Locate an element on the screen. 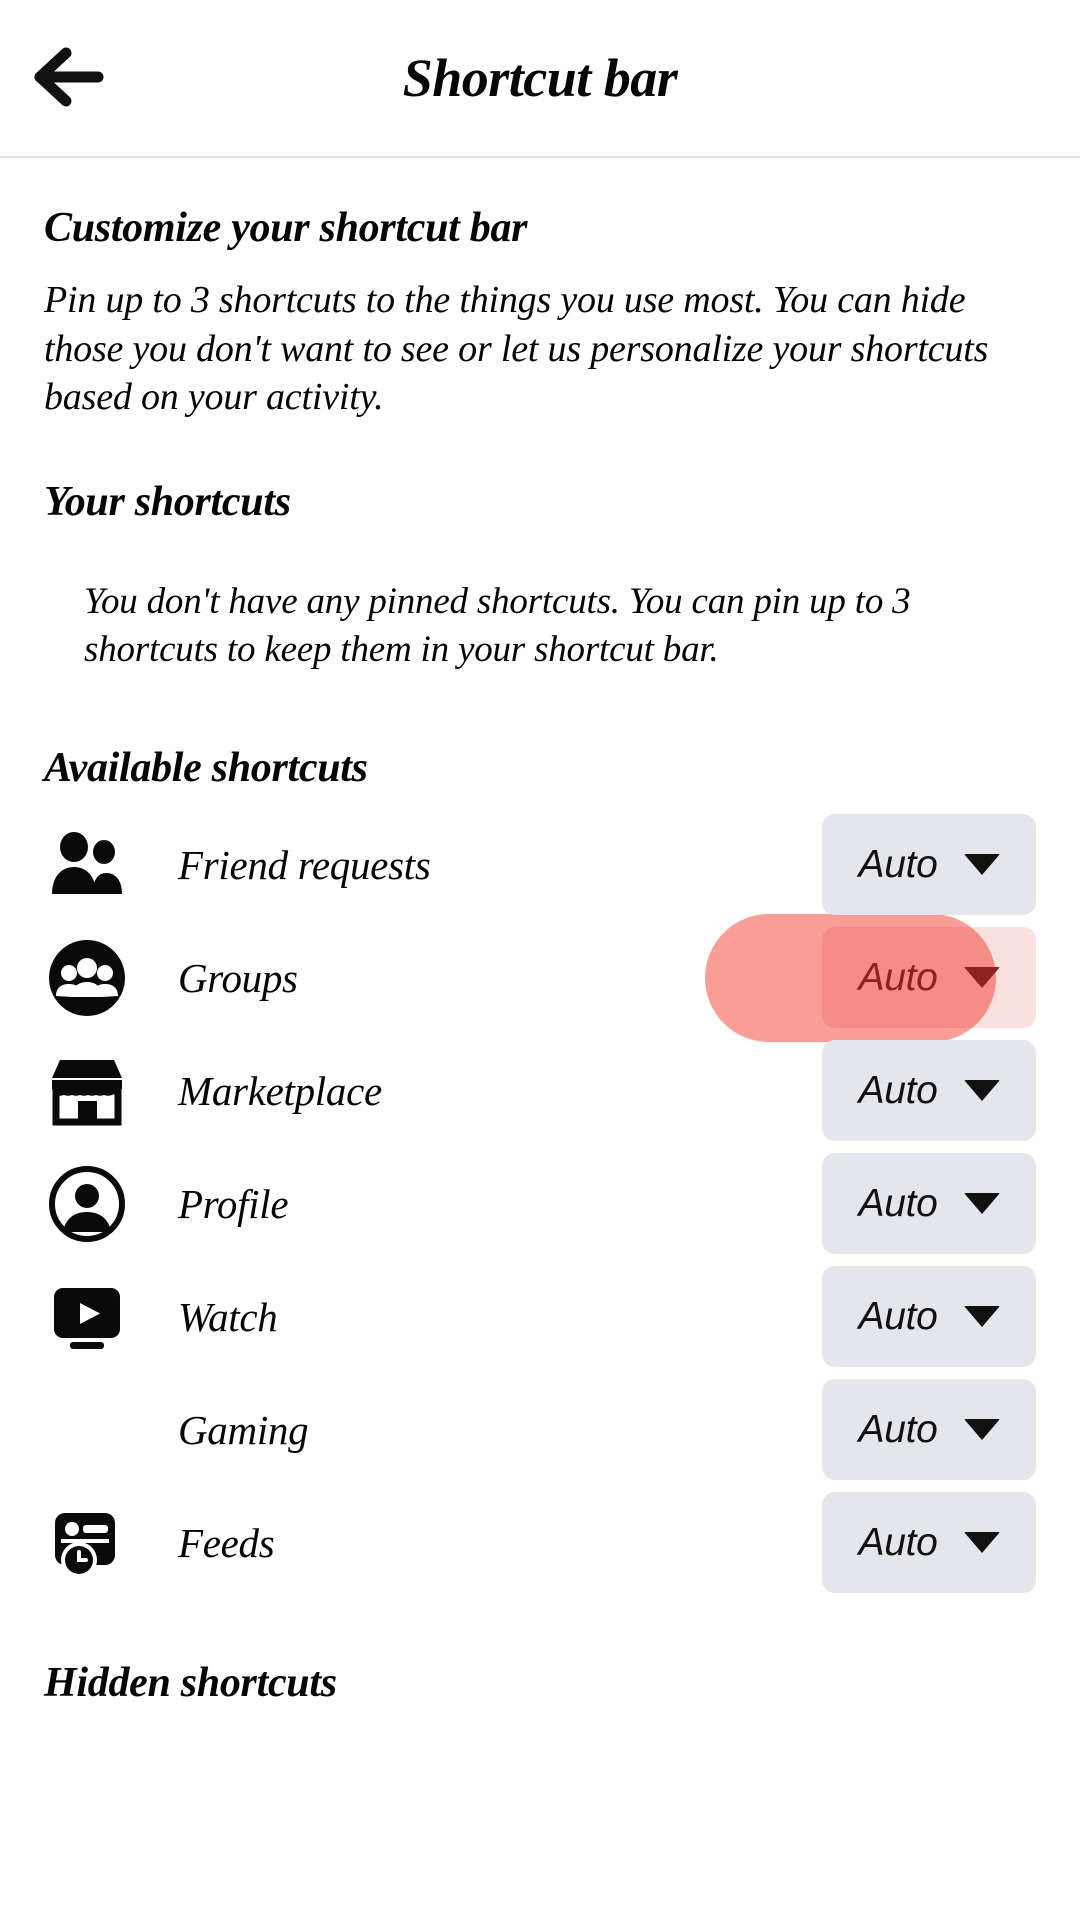 This screenshot has width=1080, height=1920. storefront-icon is located at coordinates (87, 1091).